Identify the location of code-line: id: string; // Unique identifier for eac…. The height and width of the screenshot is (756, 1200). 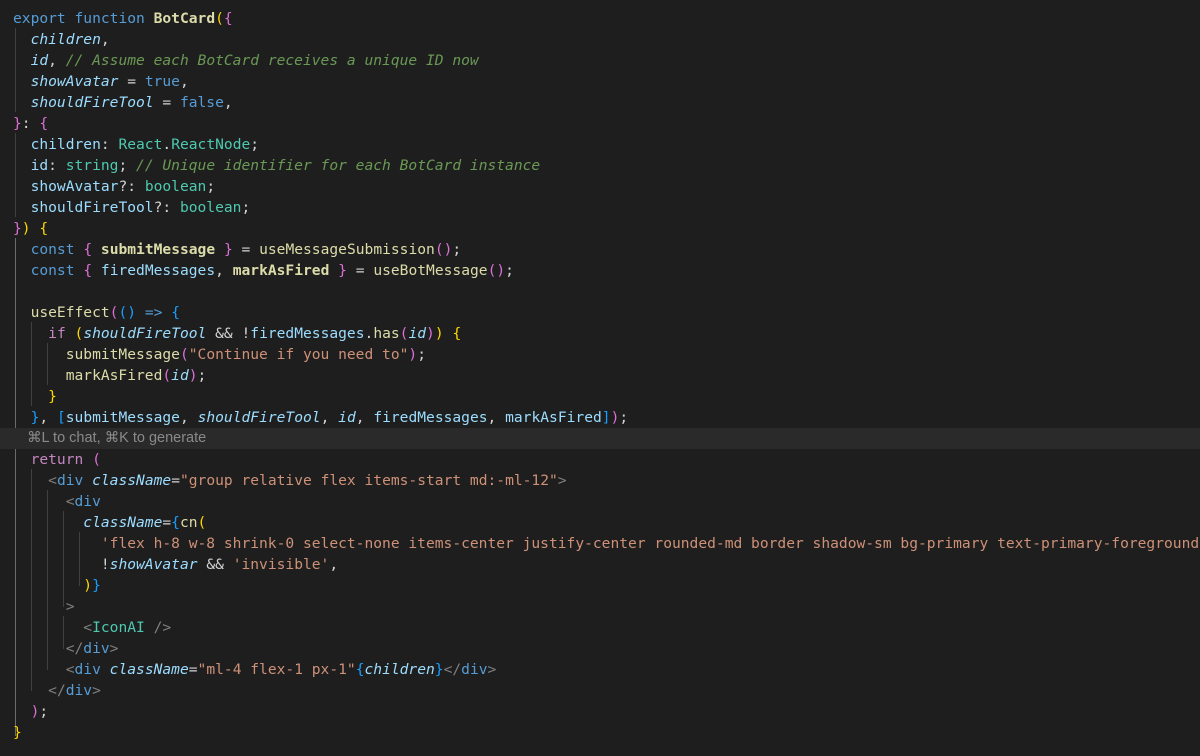
(600, 165).